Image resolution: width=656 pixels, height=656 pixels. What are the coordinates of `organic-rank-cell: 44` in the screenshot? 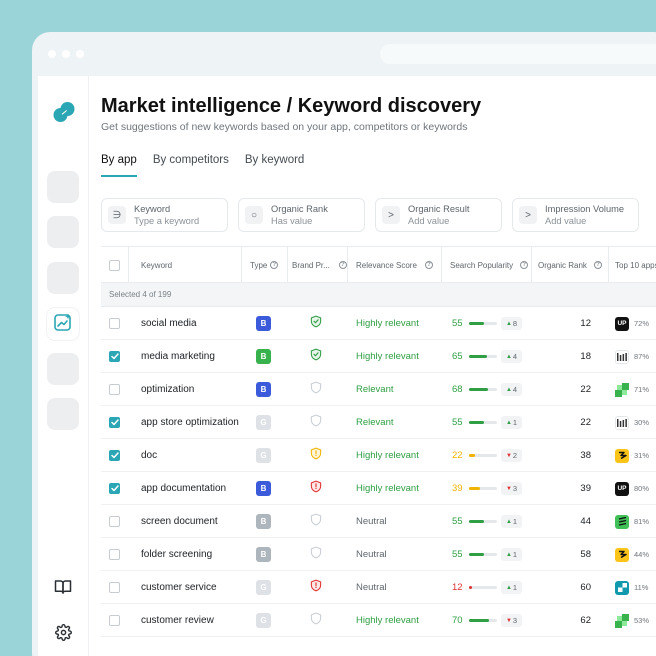 It's located at (585, 521).